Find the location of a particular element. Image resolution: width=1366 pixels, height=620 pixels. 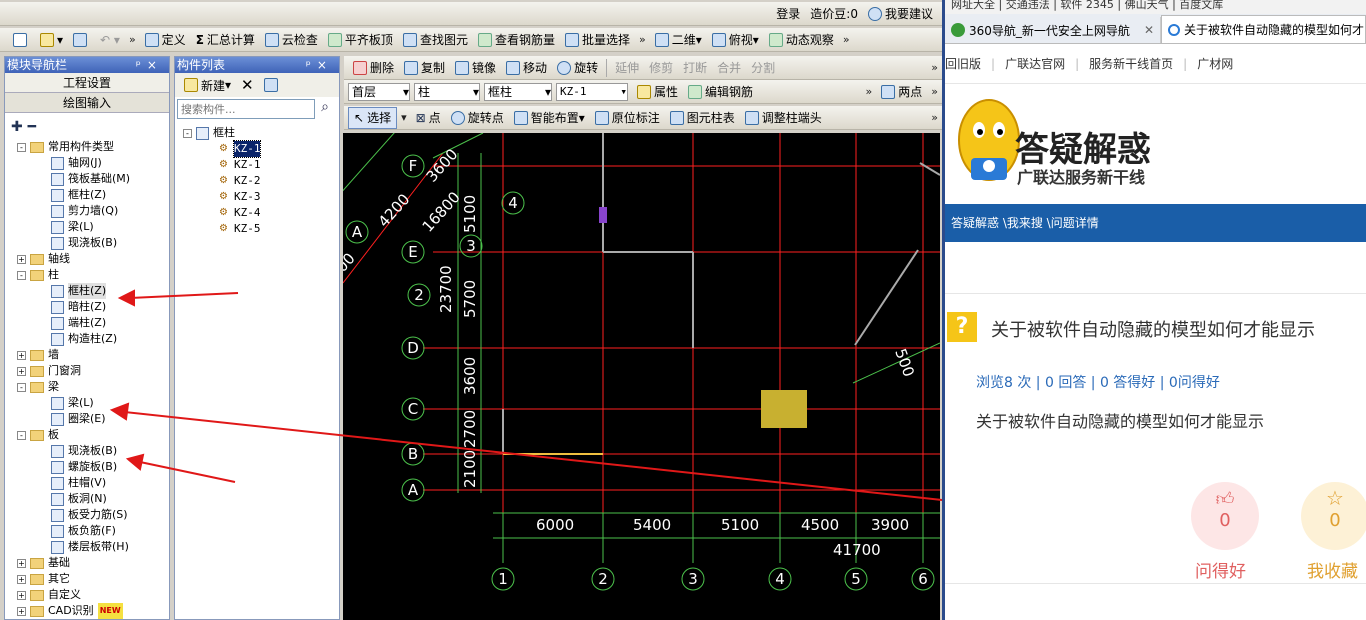

site-nav-link: 广联达官网 is located at coordinates (1035, 63).